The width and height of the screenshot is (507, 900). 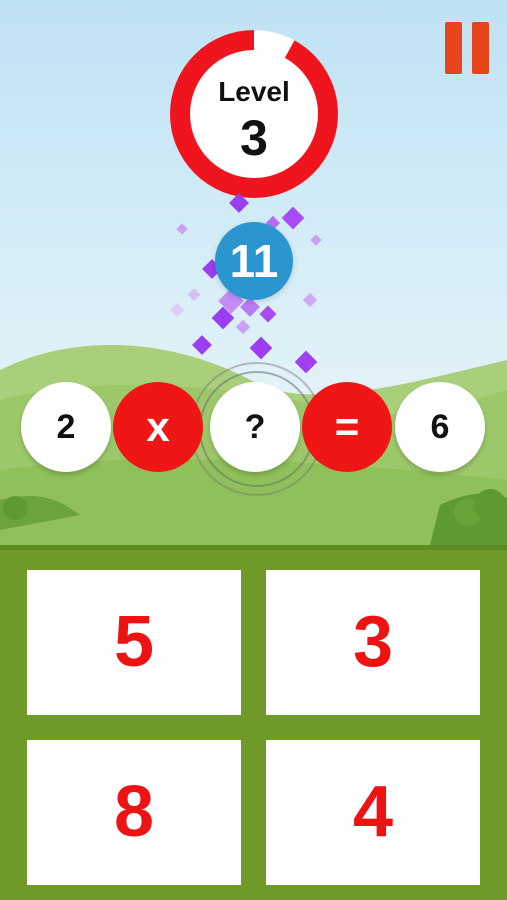 What do you see at coordinates (134, 642) in the screenshot?
I see `answer-button-1: 5` at bounding box center [134, 642].